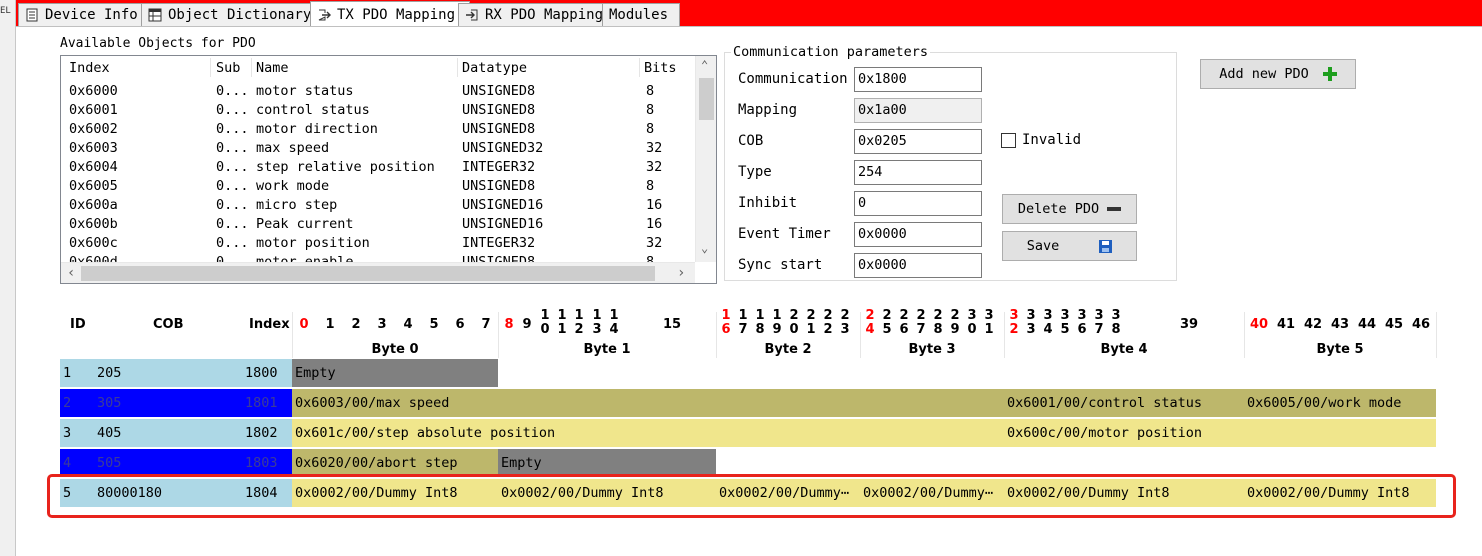 Image resolution: width=1482 pixels, height=556 pixels. Describe the element at coordinates (1069, 209) in the screenshot. I see `delete-pdo-button: Delete PDO` at that location.